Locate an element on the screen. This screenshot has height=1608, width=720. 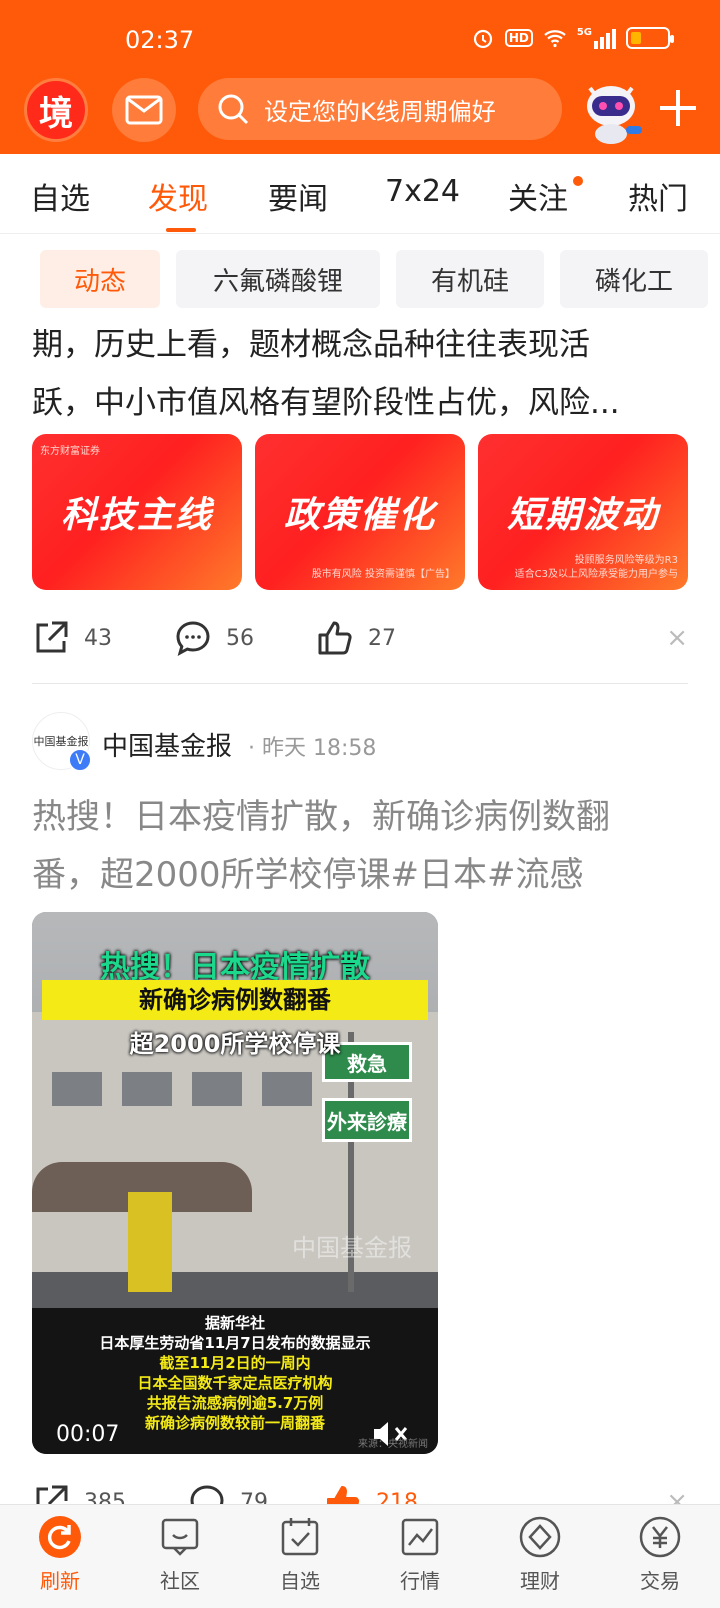
tab-news: 要闻 is located at coordinates (298, 196).